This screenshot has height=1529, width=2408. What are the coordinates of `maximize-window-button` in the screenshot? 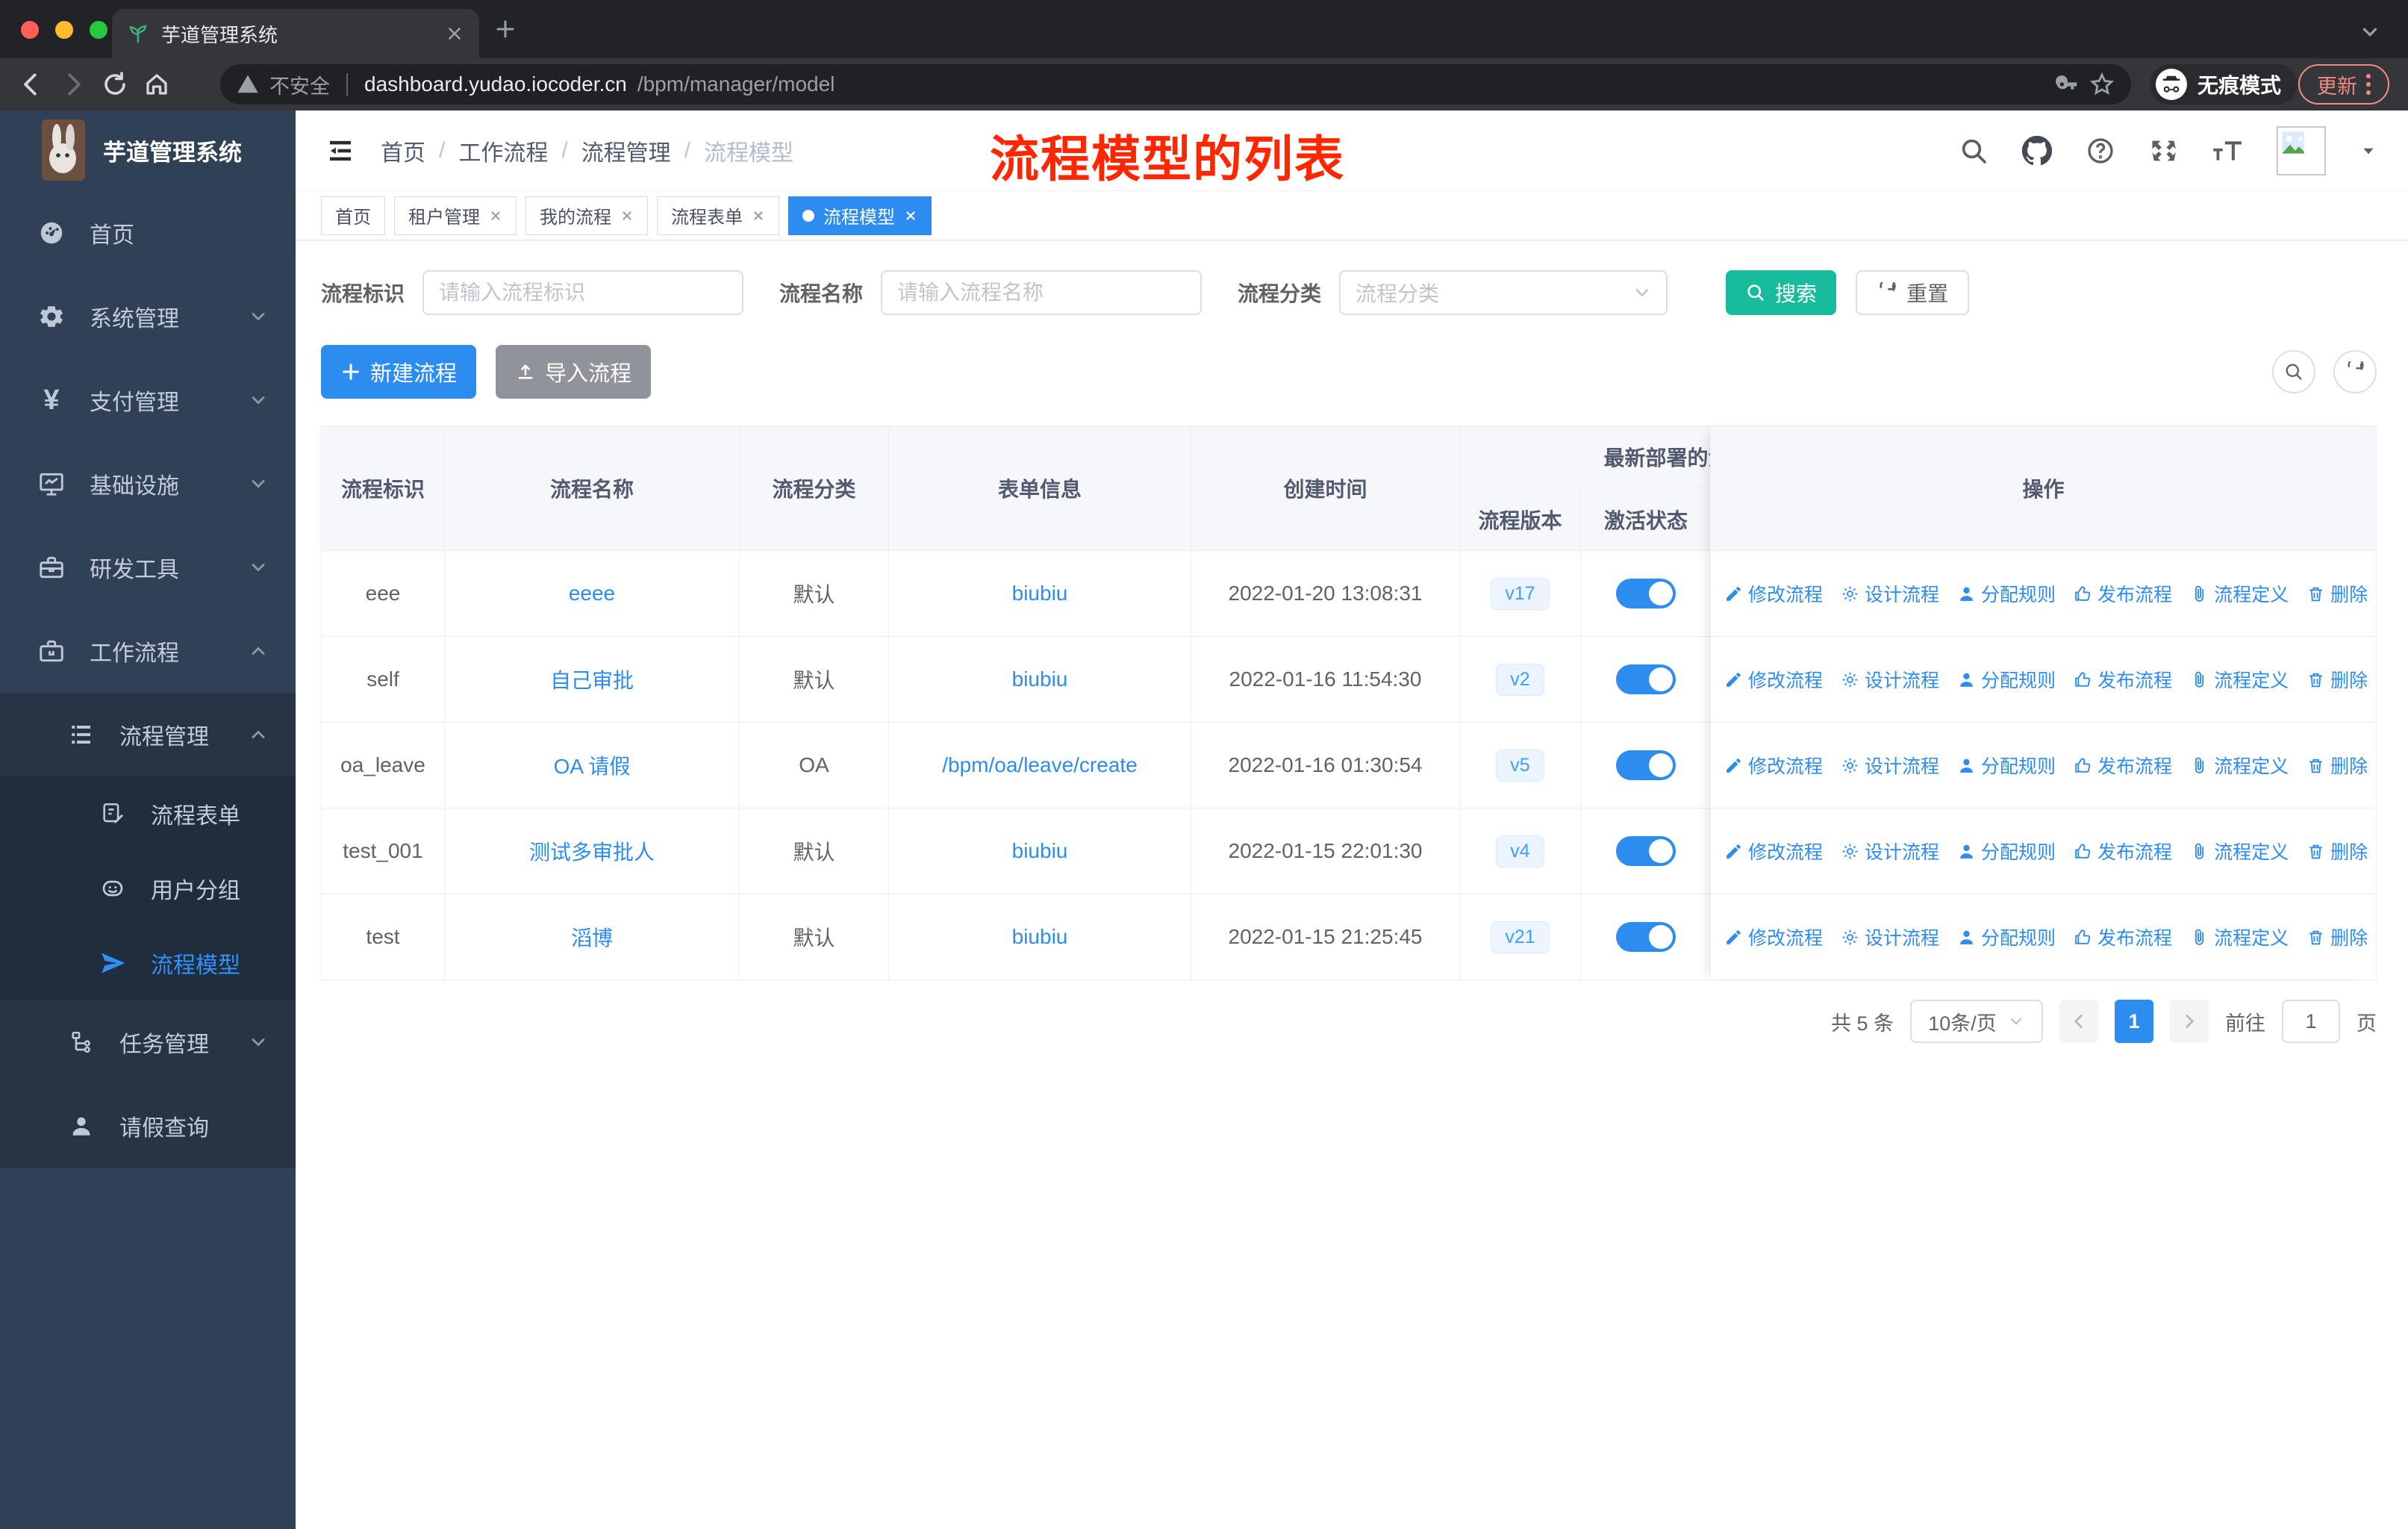 It's located at (98, 30).